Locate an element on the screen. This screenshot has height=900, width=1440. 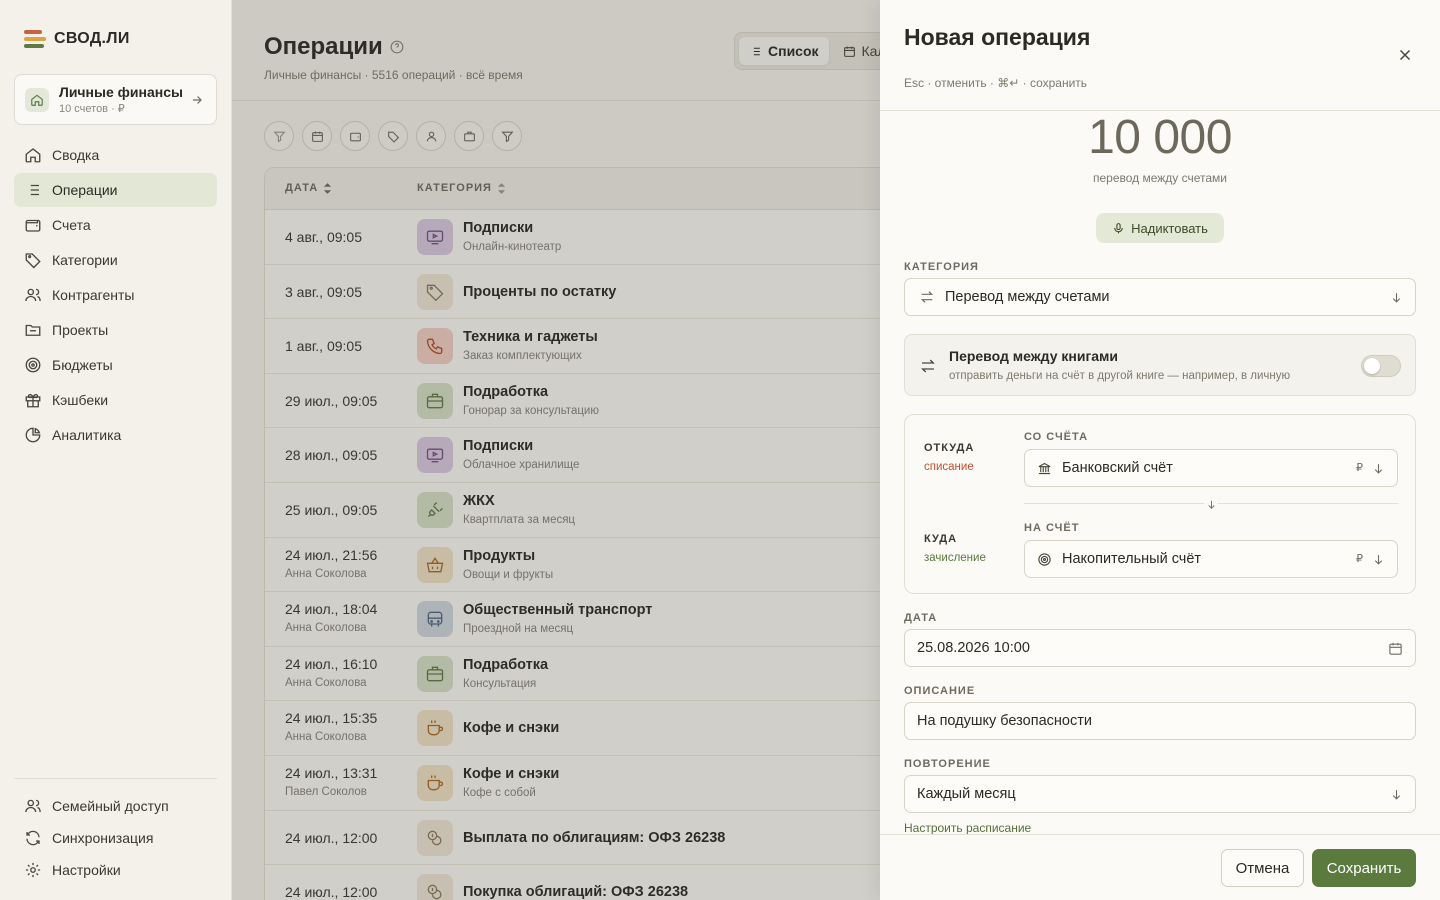
book-transfer-title: Перевод между книгами is located at coordinates (1034, 356).